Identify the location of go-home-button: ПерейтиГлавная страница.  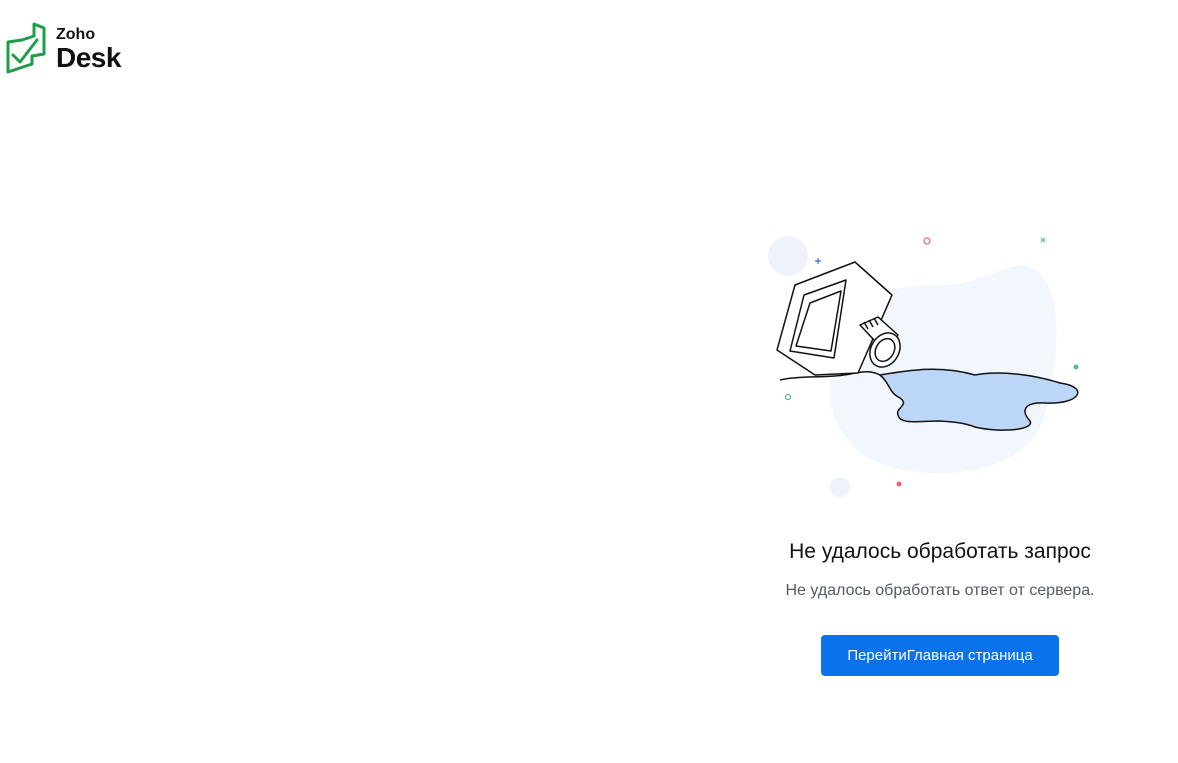
(940, 655).